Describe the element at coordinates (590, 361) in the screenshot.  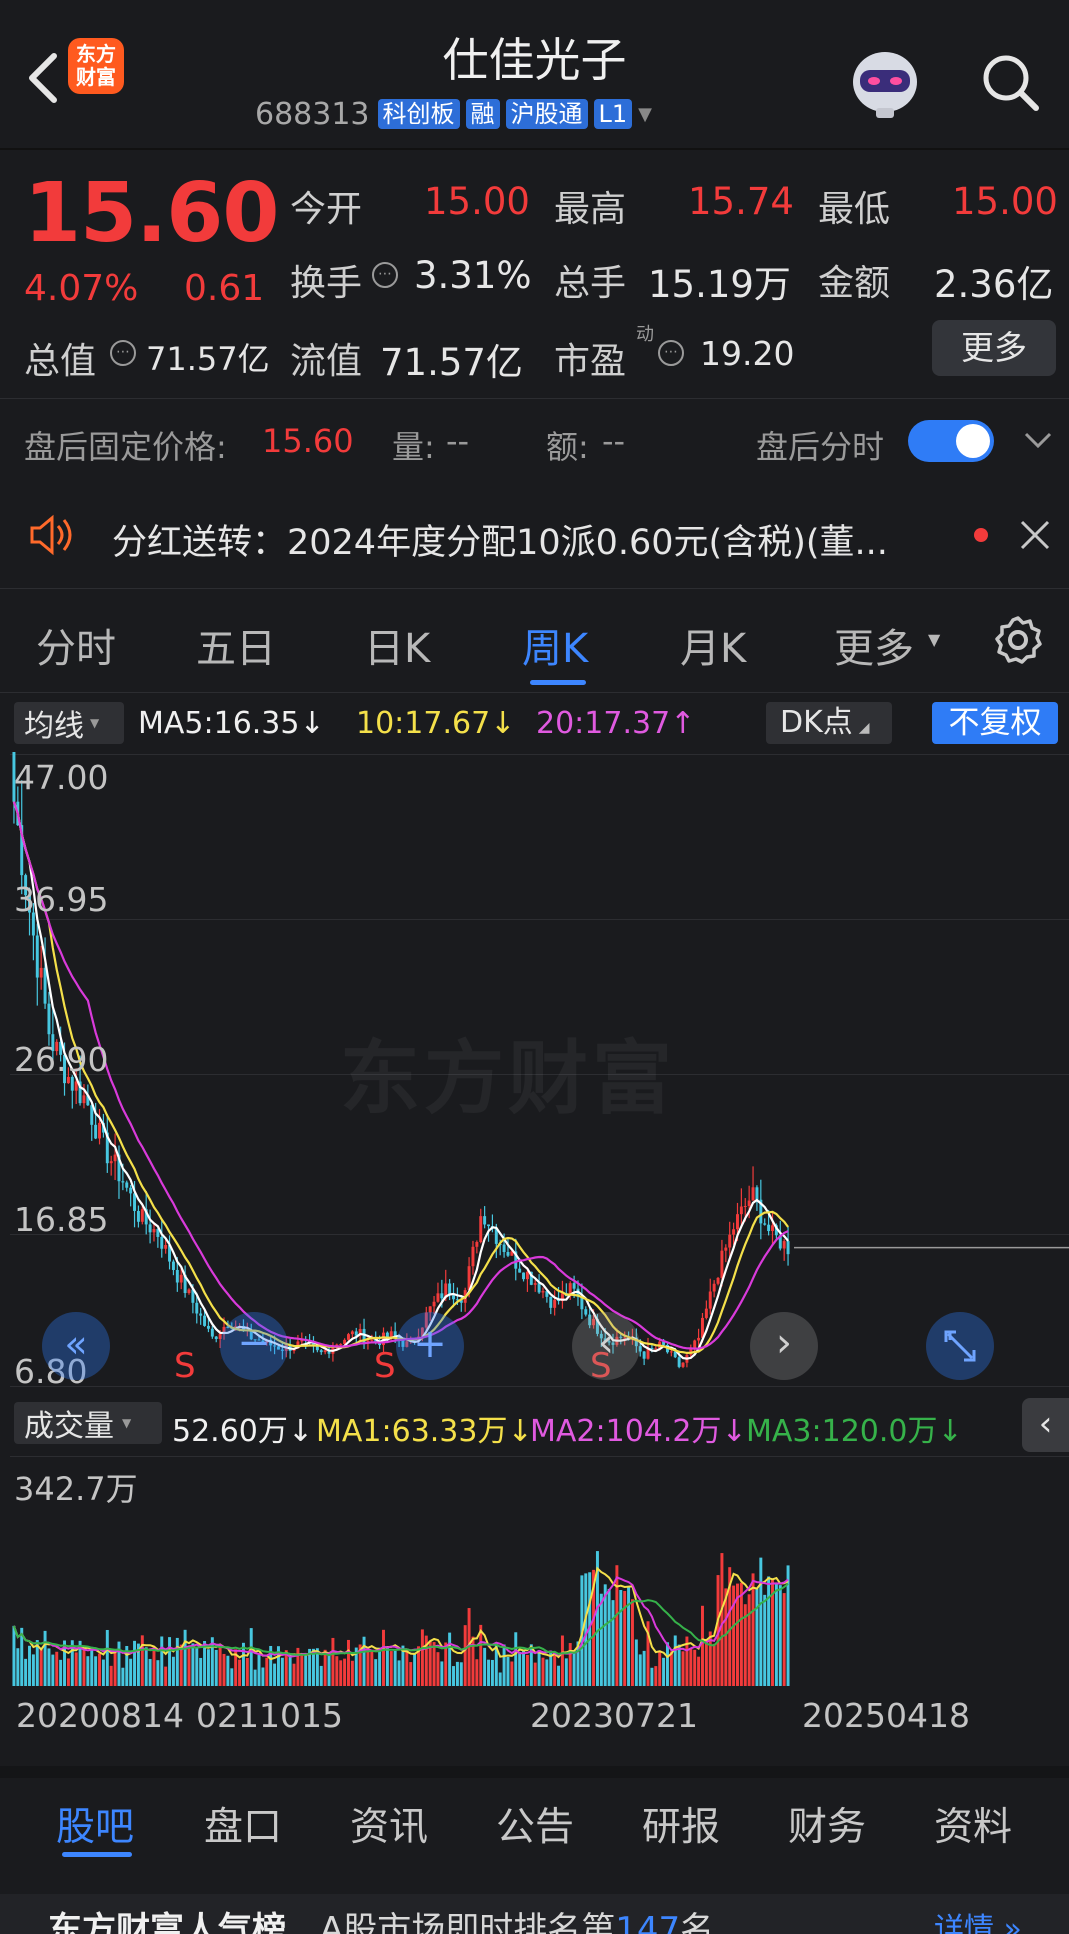
I see `pe-label: 市盈` at that location.